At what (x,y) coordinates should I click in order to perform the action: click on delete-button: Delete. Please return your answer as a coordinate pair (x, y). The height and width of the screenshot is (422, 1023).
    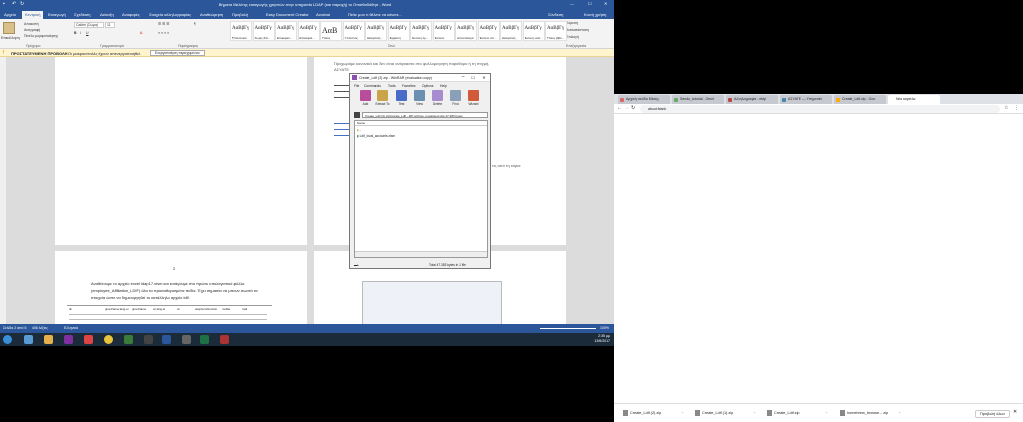
    Looking at the image, I should click on (437, 99).